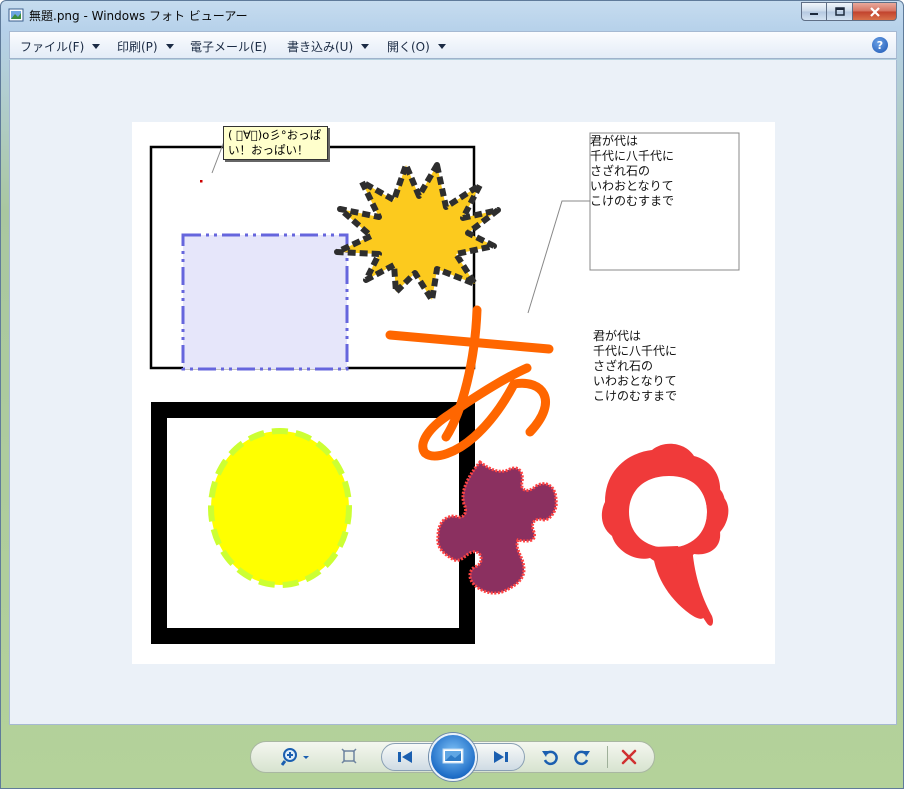  I want to click on menu-print: 印刷(P), so click(145, 46).